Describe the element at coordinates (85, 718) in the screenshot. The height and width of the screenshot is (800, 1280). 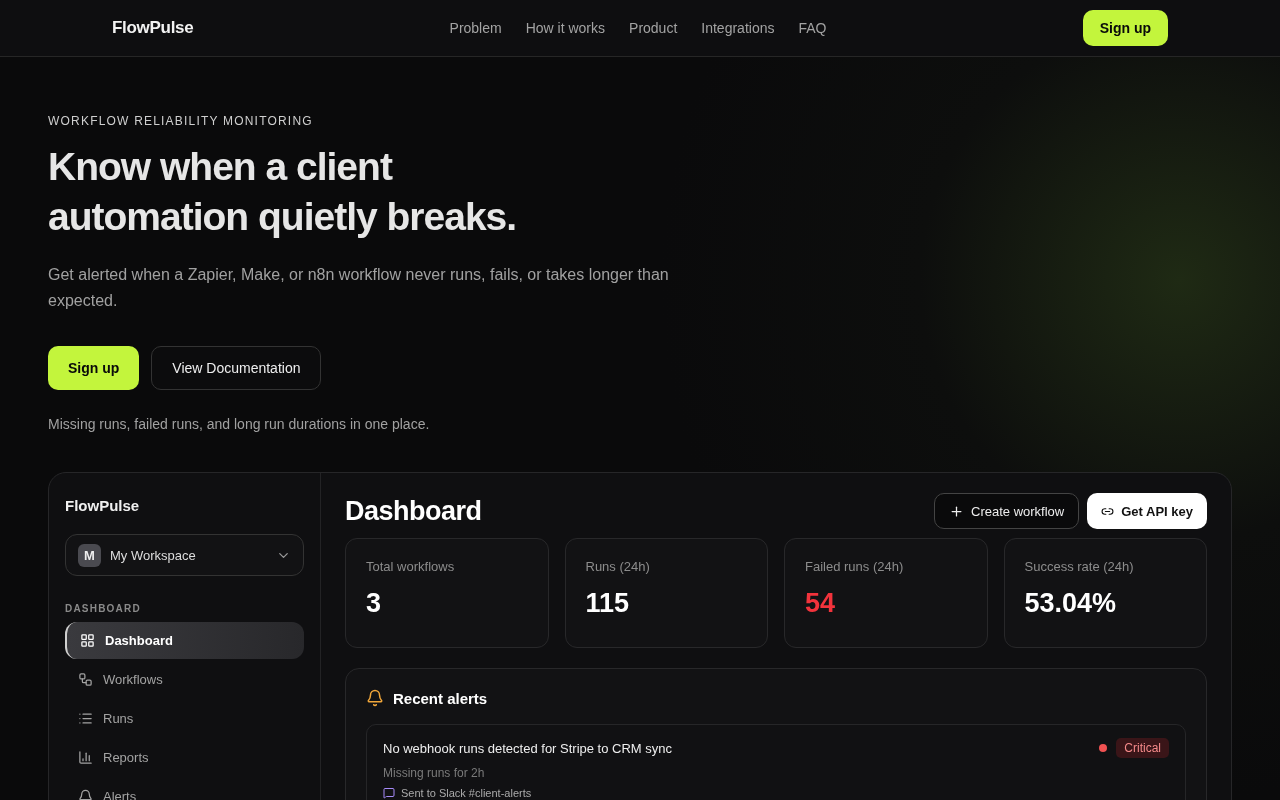
I see `list-icon` at that location.